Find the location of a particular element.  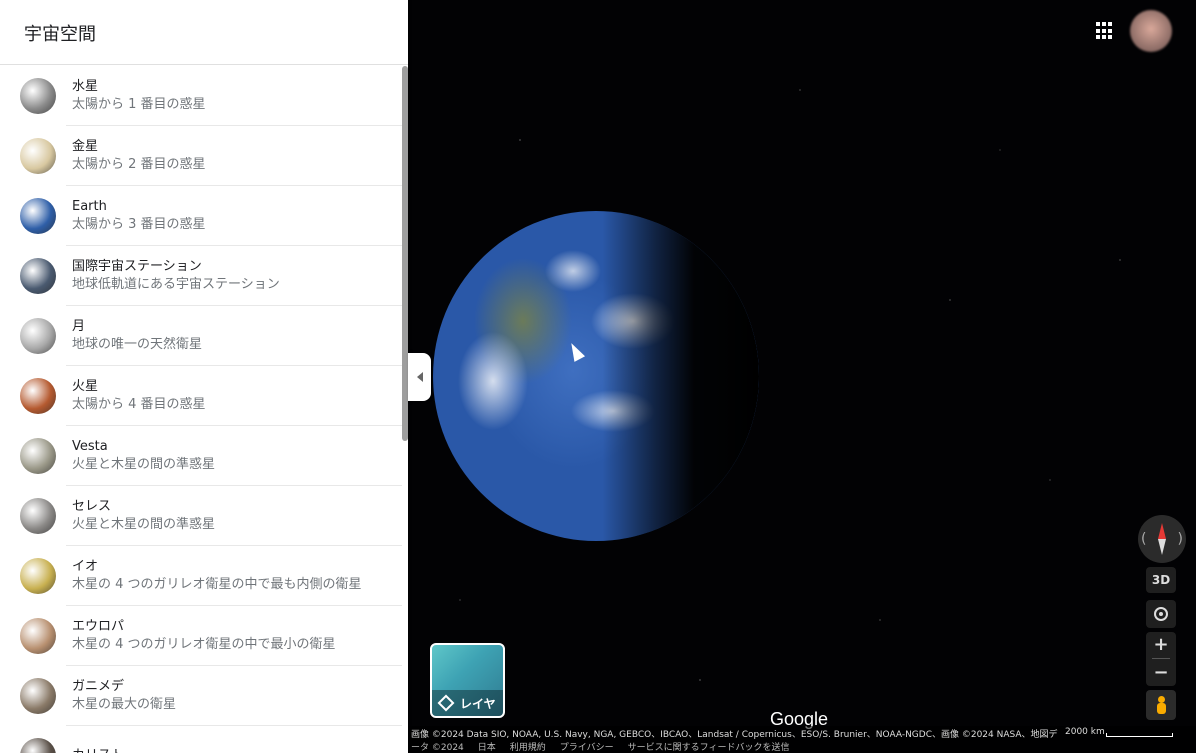

item-name: 月 is located at coordinates (79, 326).